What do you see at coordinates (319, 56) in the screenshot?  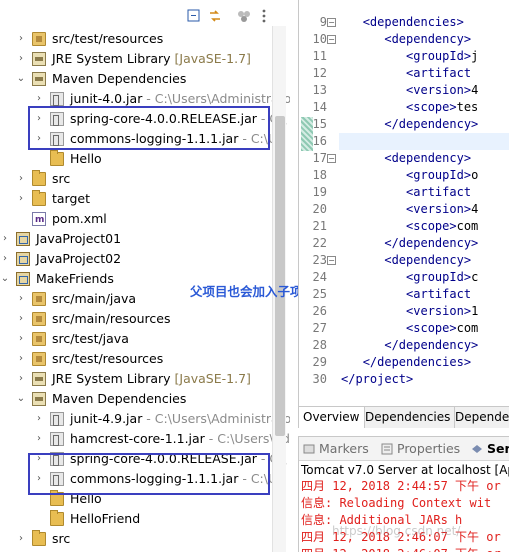 I see `line-number: 11` at bounding box center [319, 56].